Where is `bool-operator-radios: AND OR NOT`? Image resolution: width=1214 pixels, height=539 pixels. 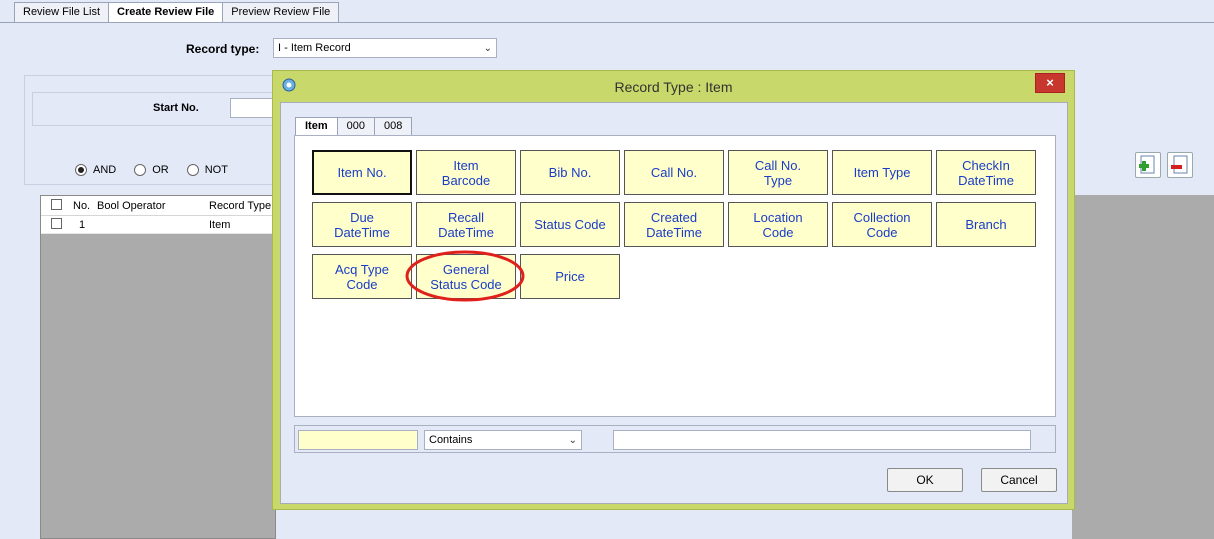 bool-operator-radios: AND OR NOT is located at coordinates (151, 170).